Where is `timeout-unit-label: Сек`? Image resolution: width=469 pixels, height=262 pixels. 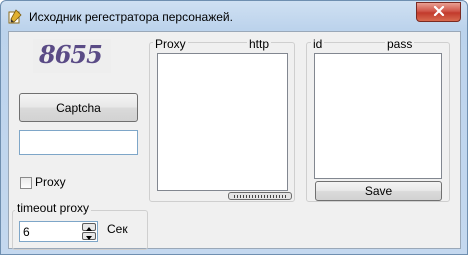 timeout-unit-label: Сек is located at coordinates (117, 229).